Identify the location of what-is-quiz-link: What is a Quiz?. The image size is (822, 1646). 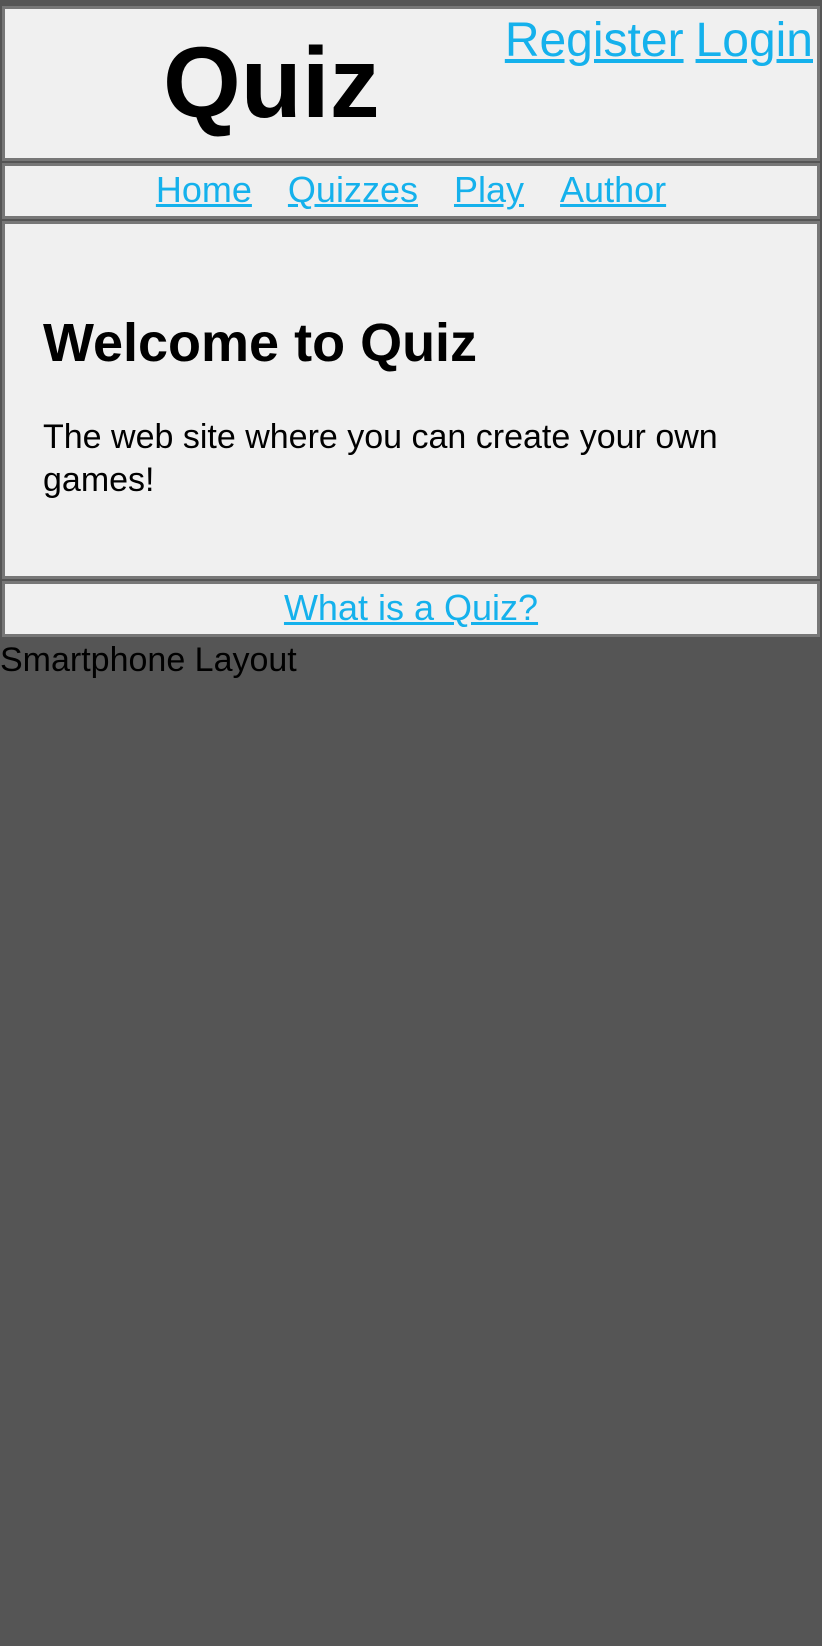
(411, 607).